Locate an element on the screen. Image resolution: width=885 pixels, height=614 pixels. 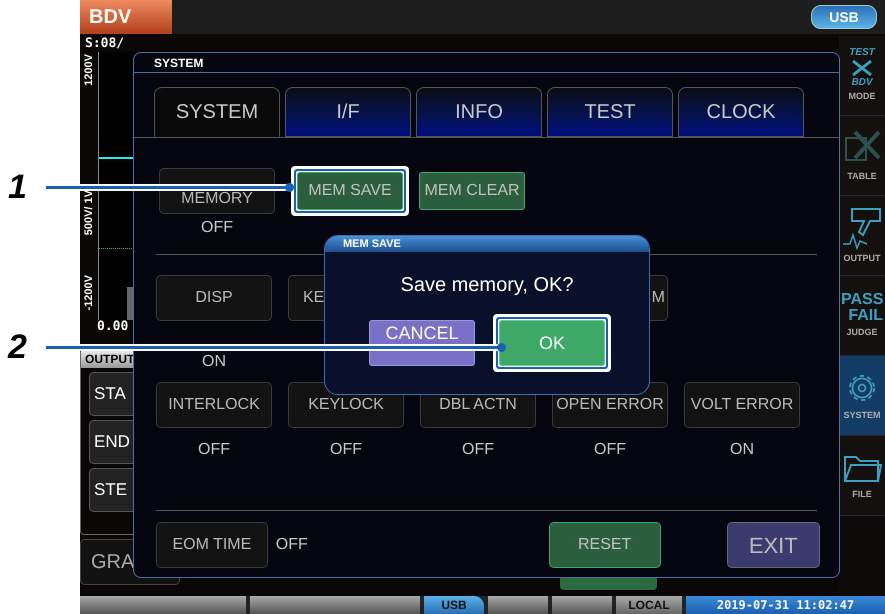
graph-reading: 0.00 is located at coordinates (112, 326).